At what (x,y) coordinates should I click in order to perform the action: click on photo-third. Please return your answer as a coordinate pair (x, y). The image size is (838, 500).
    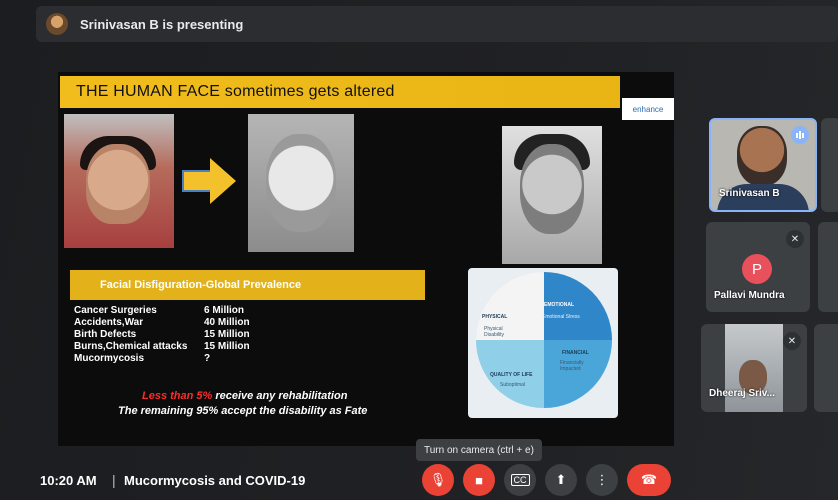
    Looking at the image, I should click on (552, 195).